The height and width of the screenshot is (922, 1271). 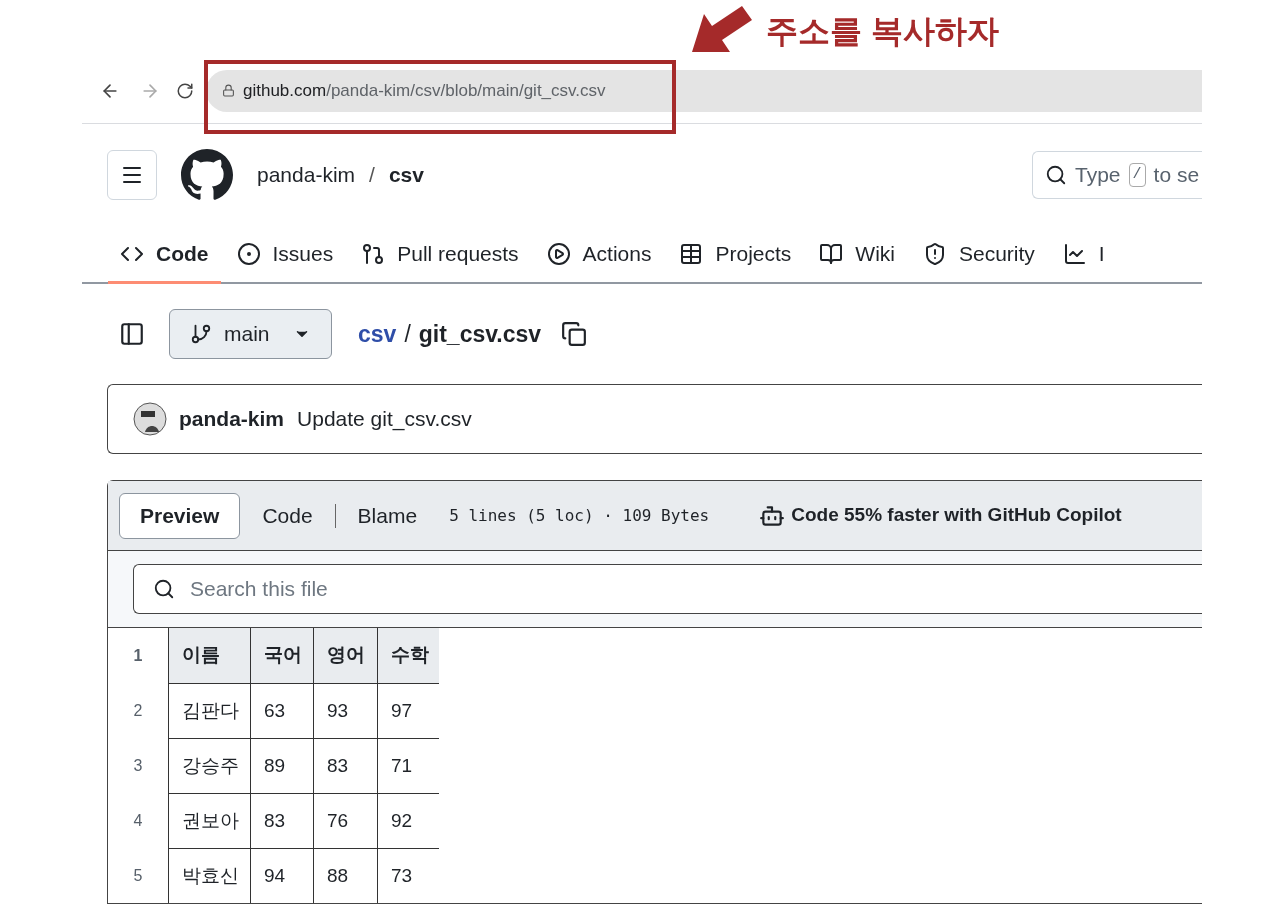 I want to click on nav-tab: Actions, so click(x=599, y=255).